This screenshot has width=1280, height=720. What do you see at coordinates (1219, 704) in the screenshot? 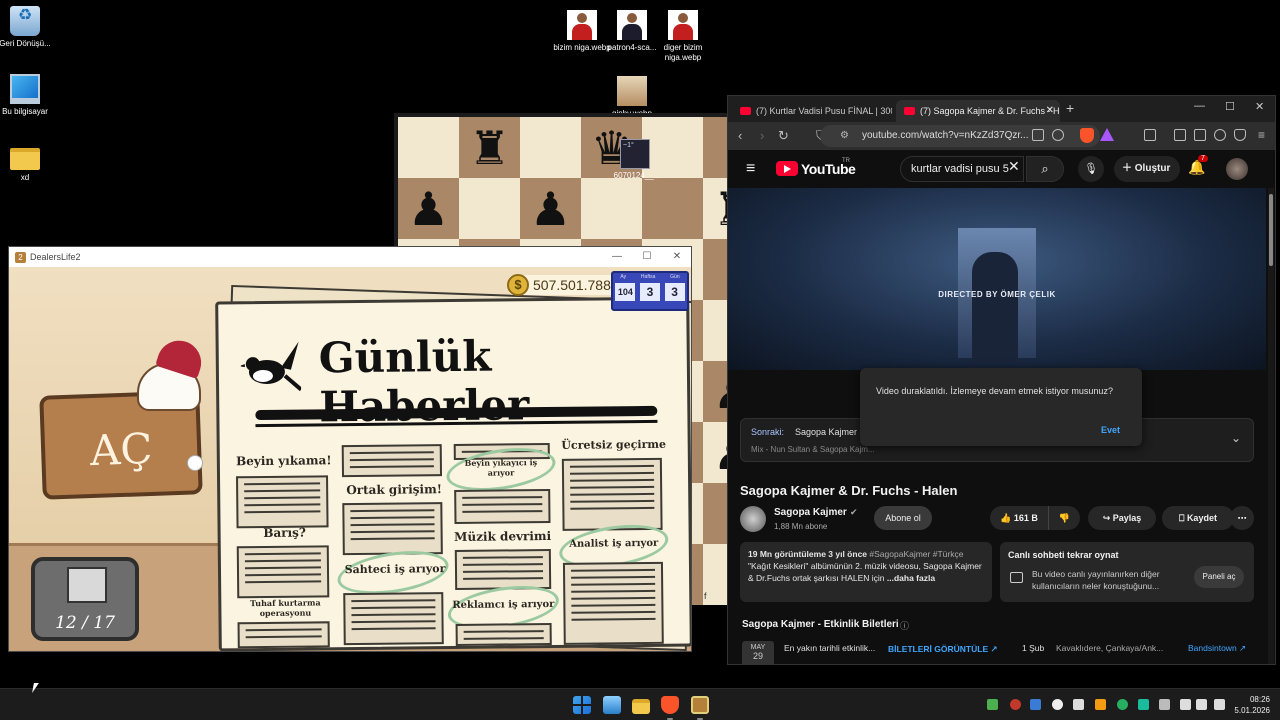
I see `battery-icon` at bounding box center [1219, 704].